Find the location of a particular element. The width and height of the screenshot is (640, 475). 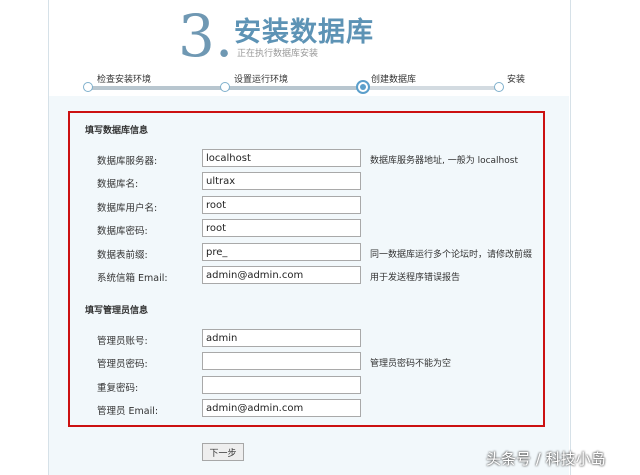

repeat-password-label: 重复密码: is located at coordinates (118, 388).